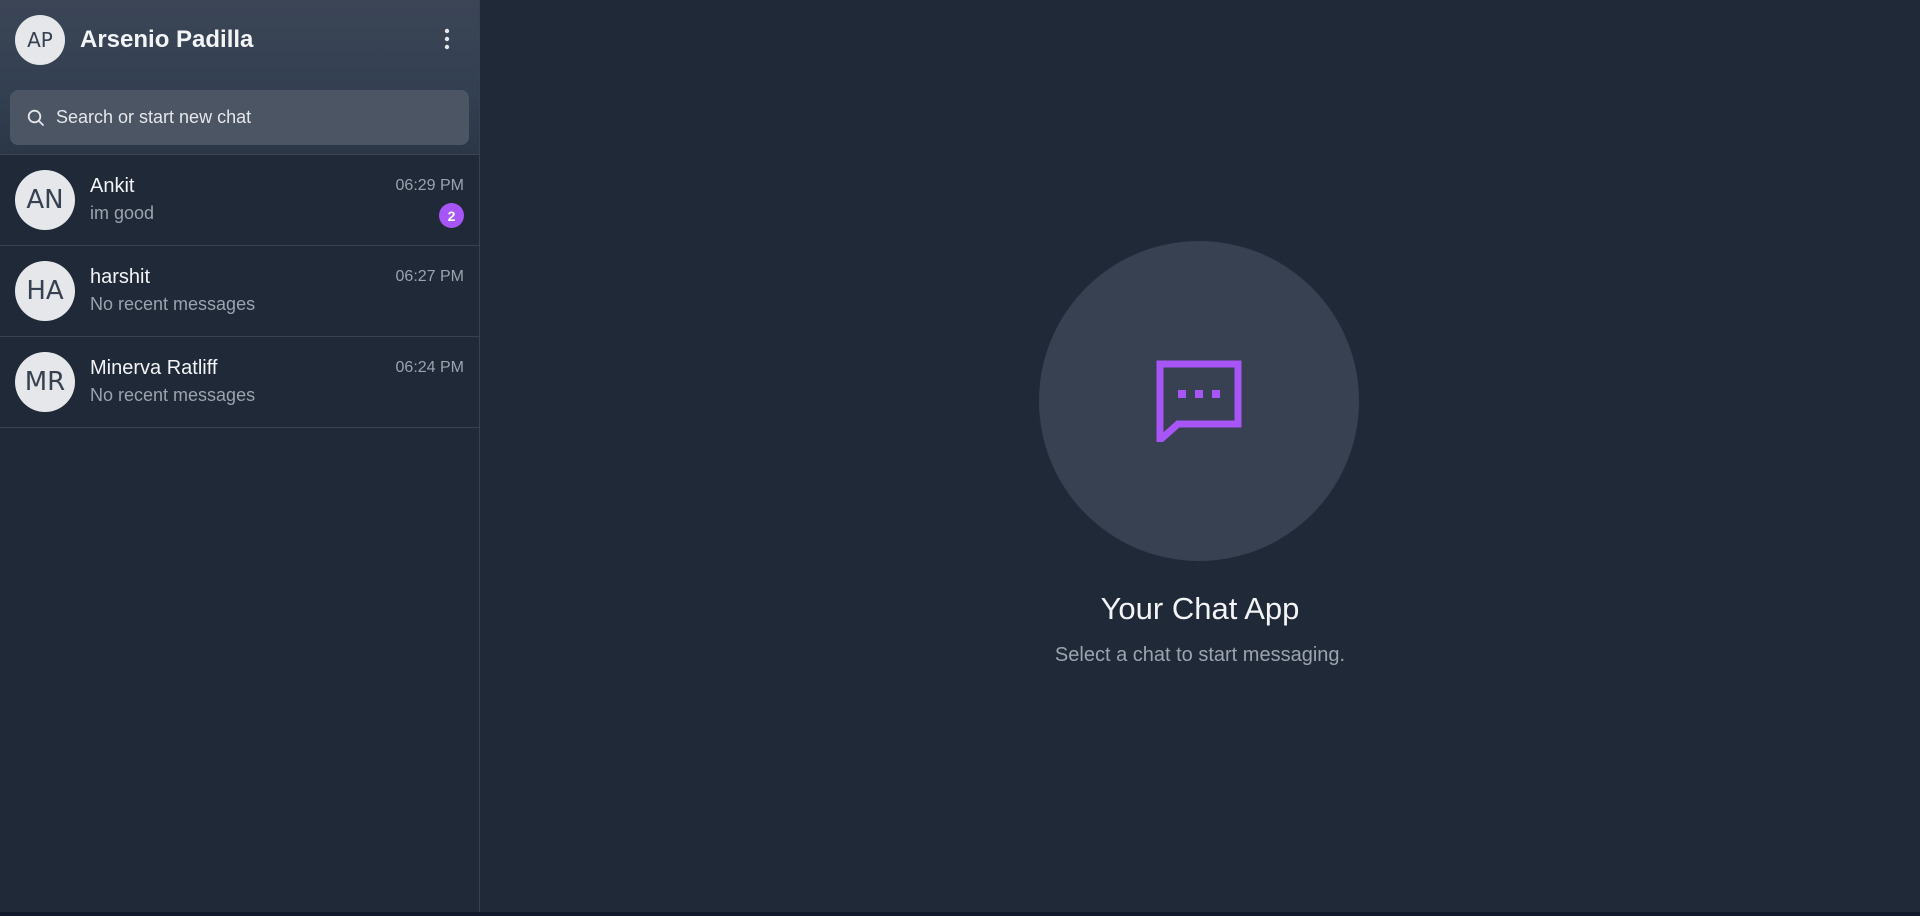  Describe the element at coordinates (122, 213) in the screenshot. I see `chat-preview: im good` at that location.